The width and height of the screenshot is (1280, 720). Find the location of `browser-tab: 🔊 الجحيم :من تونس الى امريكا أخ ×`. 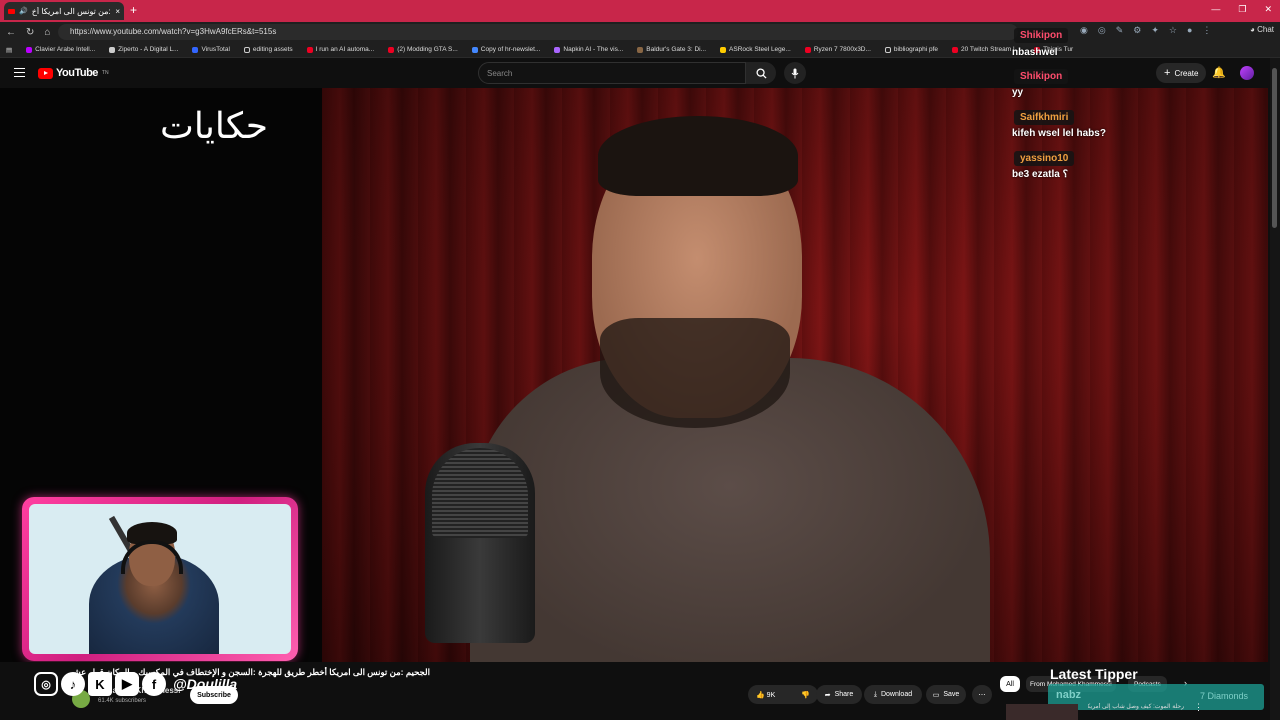

browser-tab: 🔊 الجحيم :من تونس الى امريكا أخ × is located at coordinates (64, 11).